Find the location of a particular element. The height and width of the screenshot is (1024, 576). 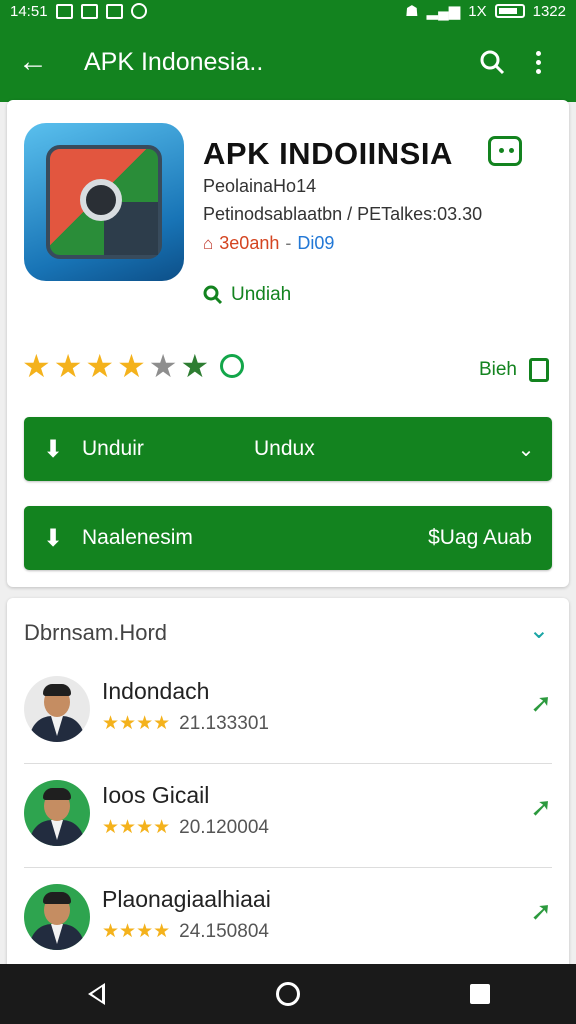

toolbar-title: APK Indonesia.. is located at coordinates (174, 61).